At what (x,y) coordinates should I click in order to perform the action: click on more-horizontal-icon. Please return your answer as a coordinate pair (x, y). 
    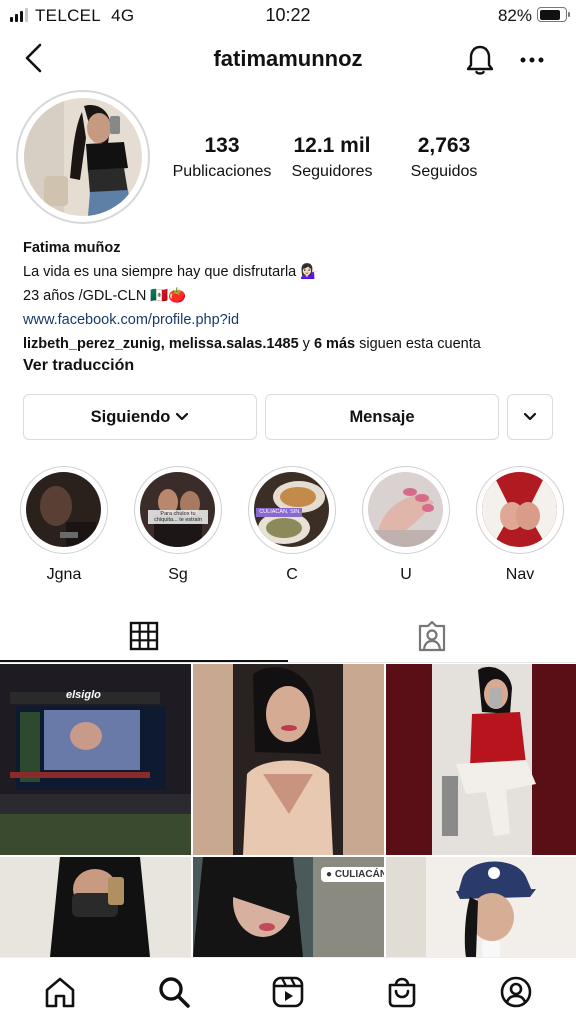
    Looking at the image, I should click on (532, 60).